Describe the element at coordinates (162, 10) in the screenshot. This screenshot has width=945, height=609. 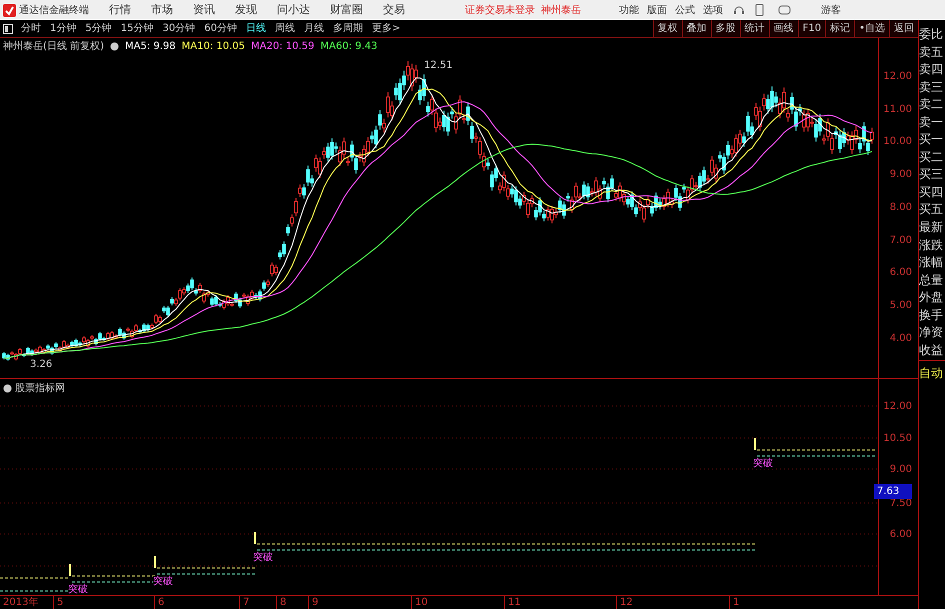
I see `menu-item: 市场` at that location.